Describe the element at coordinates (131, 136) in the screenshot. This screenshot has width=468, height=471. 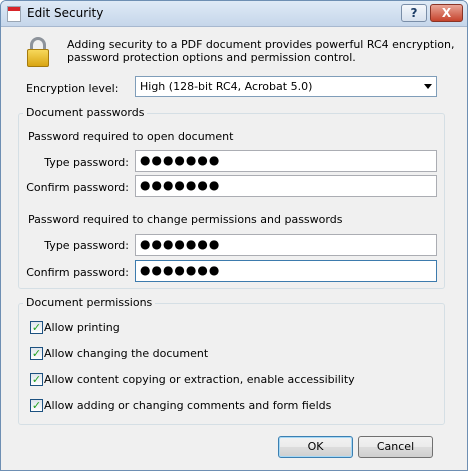
I see `open-password-heading: Password required to open document` at that location.